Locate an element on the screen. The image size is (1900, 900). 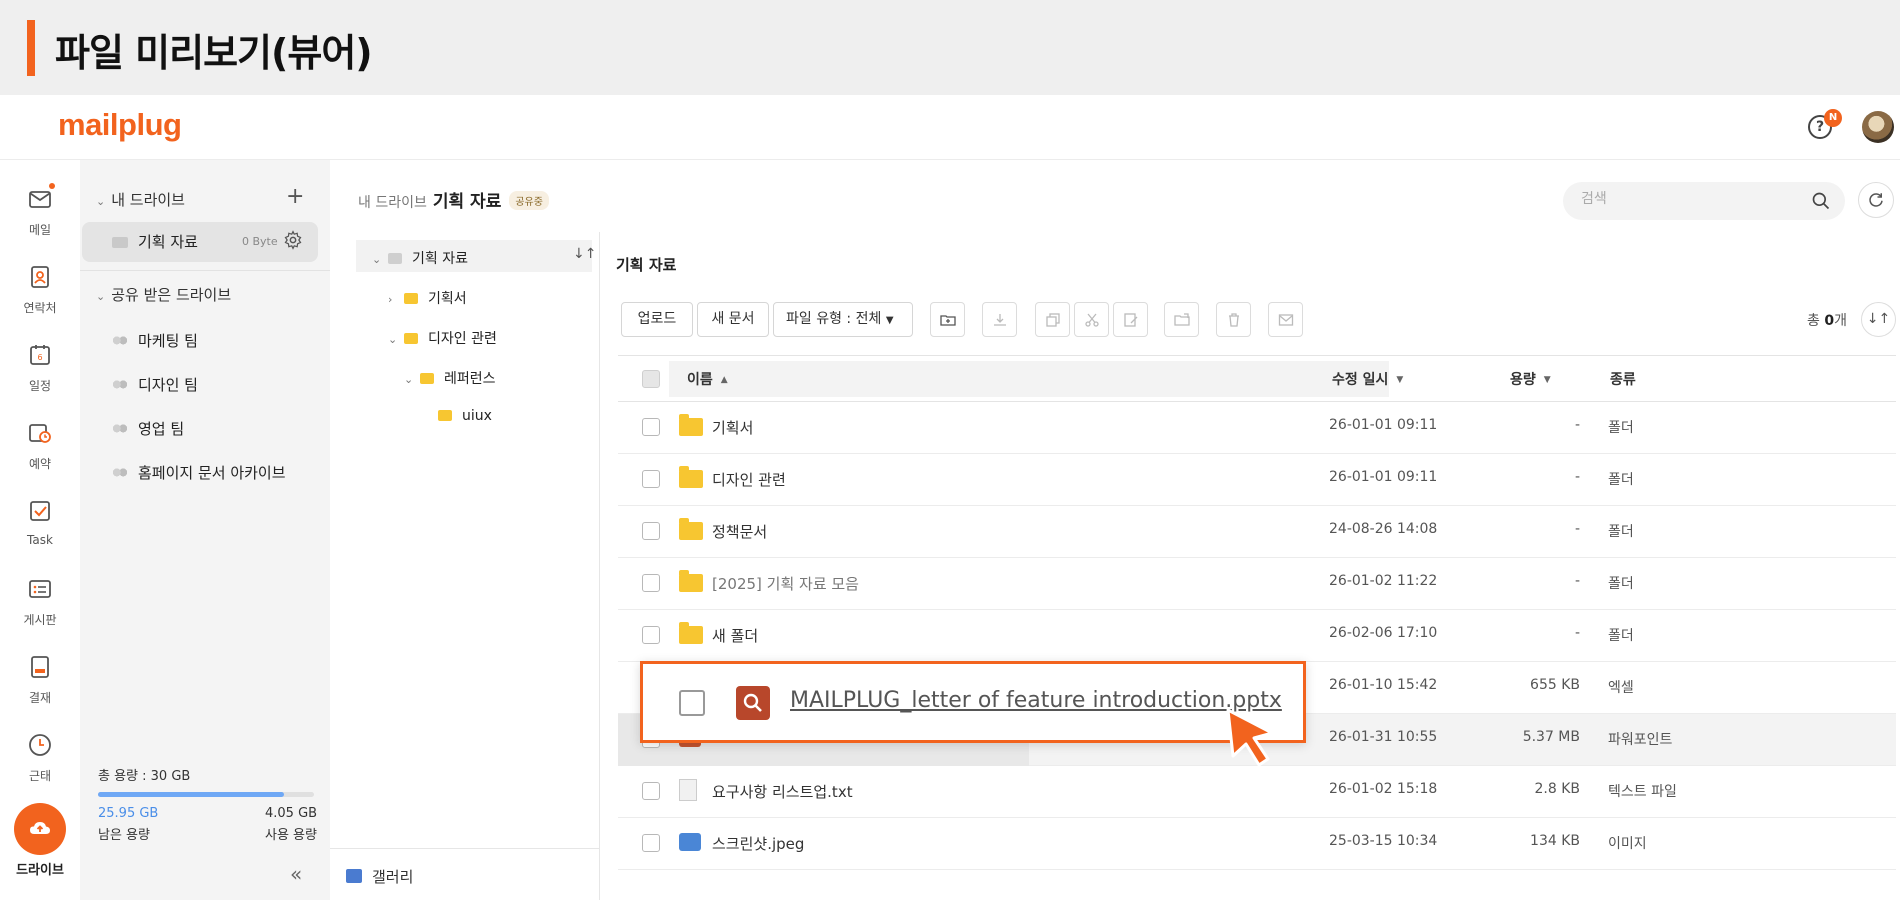
storage-total: 총 용량 : 30 GB is located at coordinates (144, 776).